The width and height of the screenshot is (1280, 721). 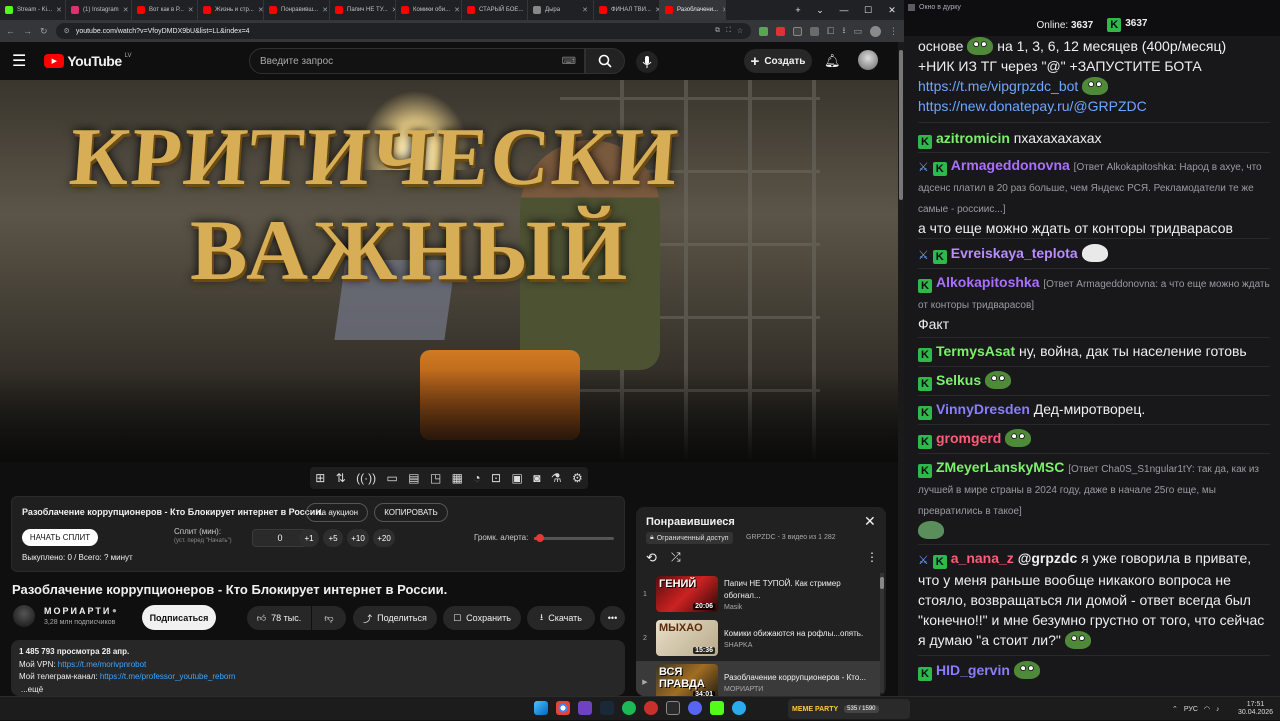 I want to click on playlist-item-thumbnail: ГЕНИЙ 20:06, so click(x=687, y=594).